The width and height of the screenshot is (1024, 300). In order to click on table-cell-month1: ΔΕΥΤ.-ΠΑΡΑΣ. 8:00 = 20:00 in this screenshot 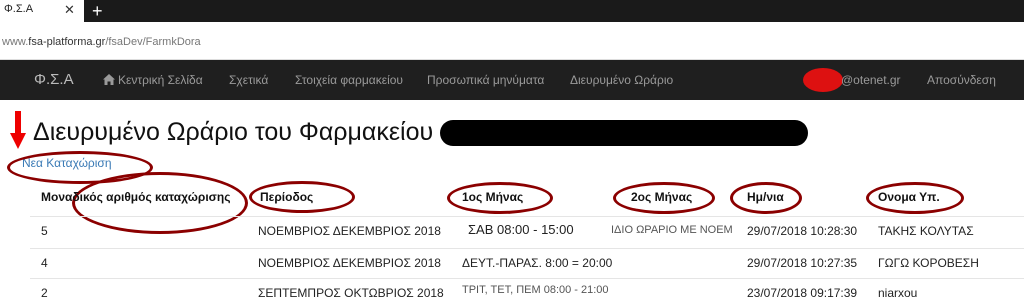, I will do `click(537, 263)`.